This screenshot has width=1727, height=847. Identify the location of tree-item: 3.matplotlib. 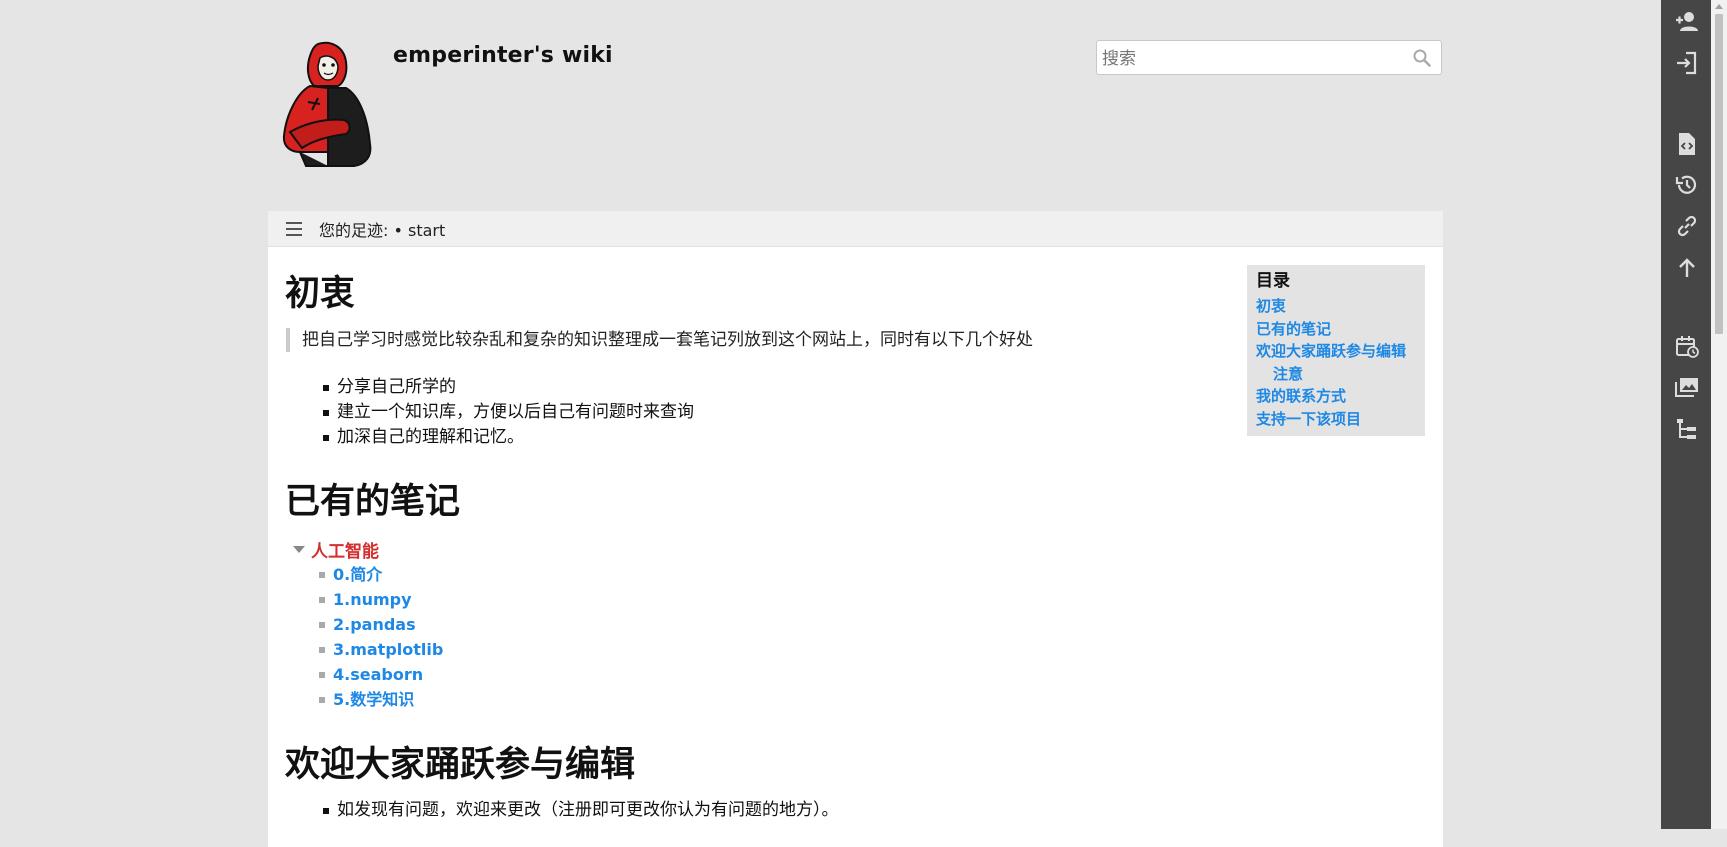
(380, 649).